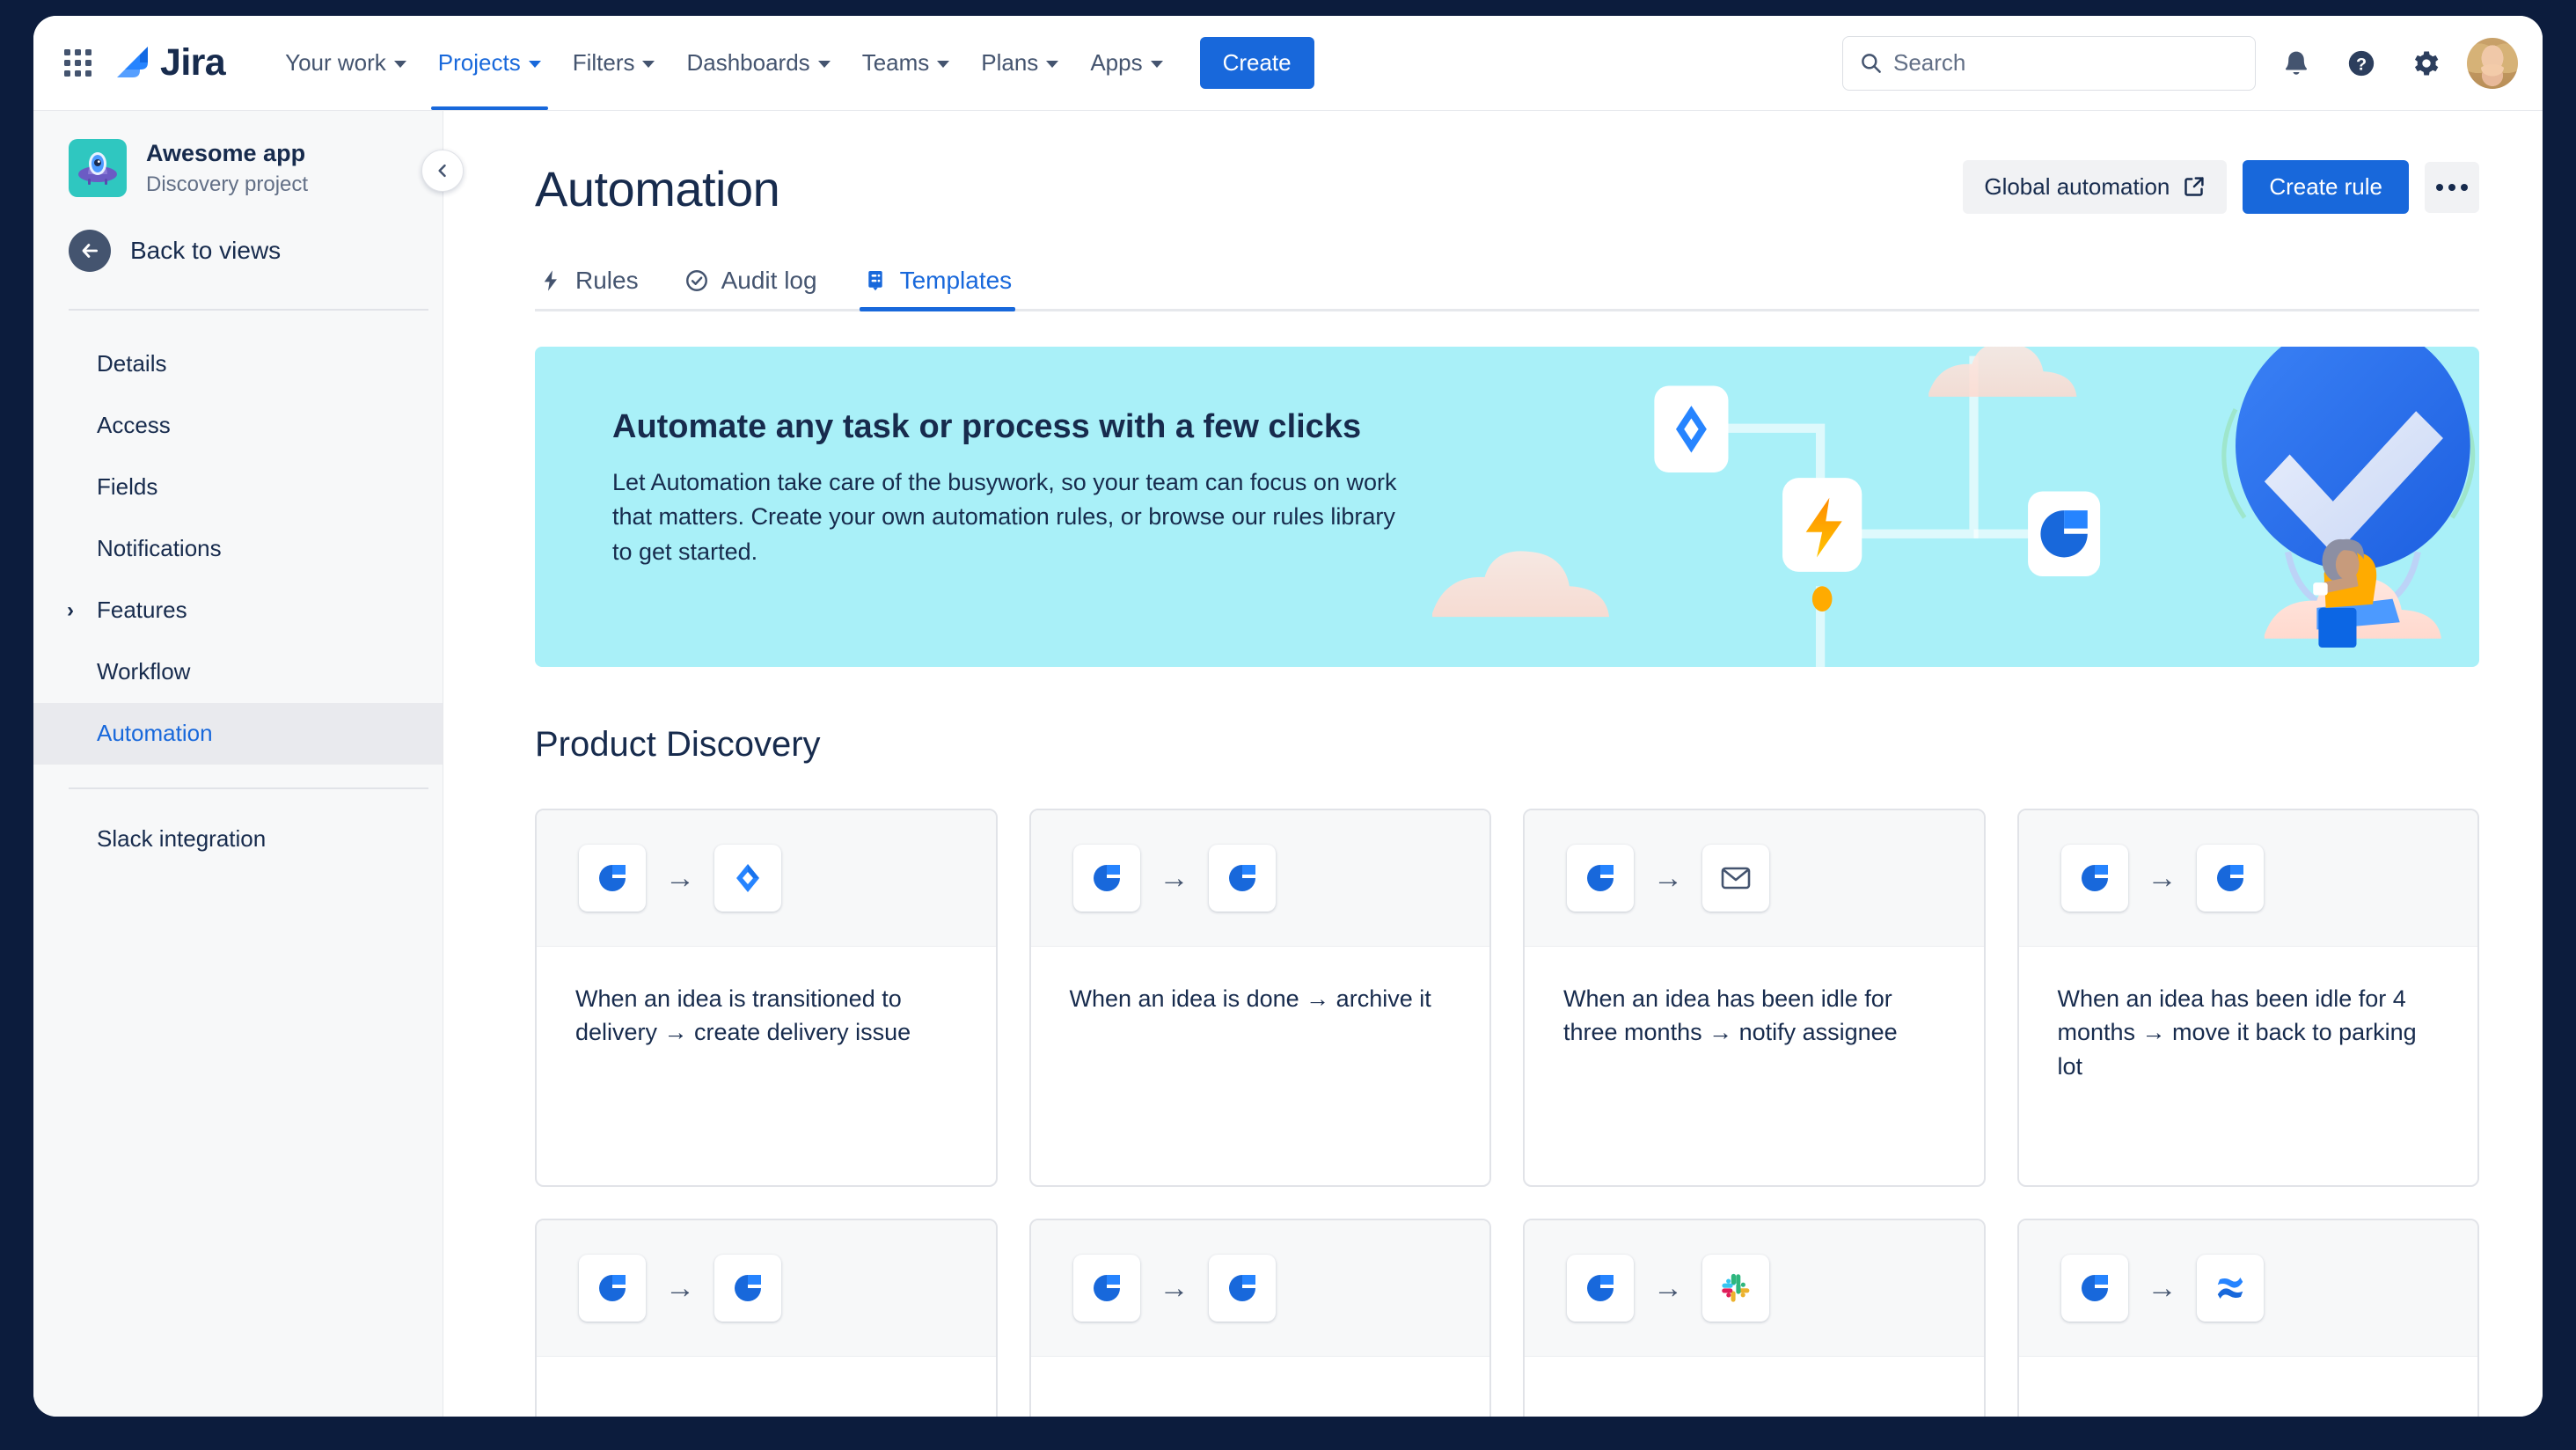 The width and height of the screenshot is (2576, 1450). I want to click on create-rule-button: Create rule, so click(2326, 187).